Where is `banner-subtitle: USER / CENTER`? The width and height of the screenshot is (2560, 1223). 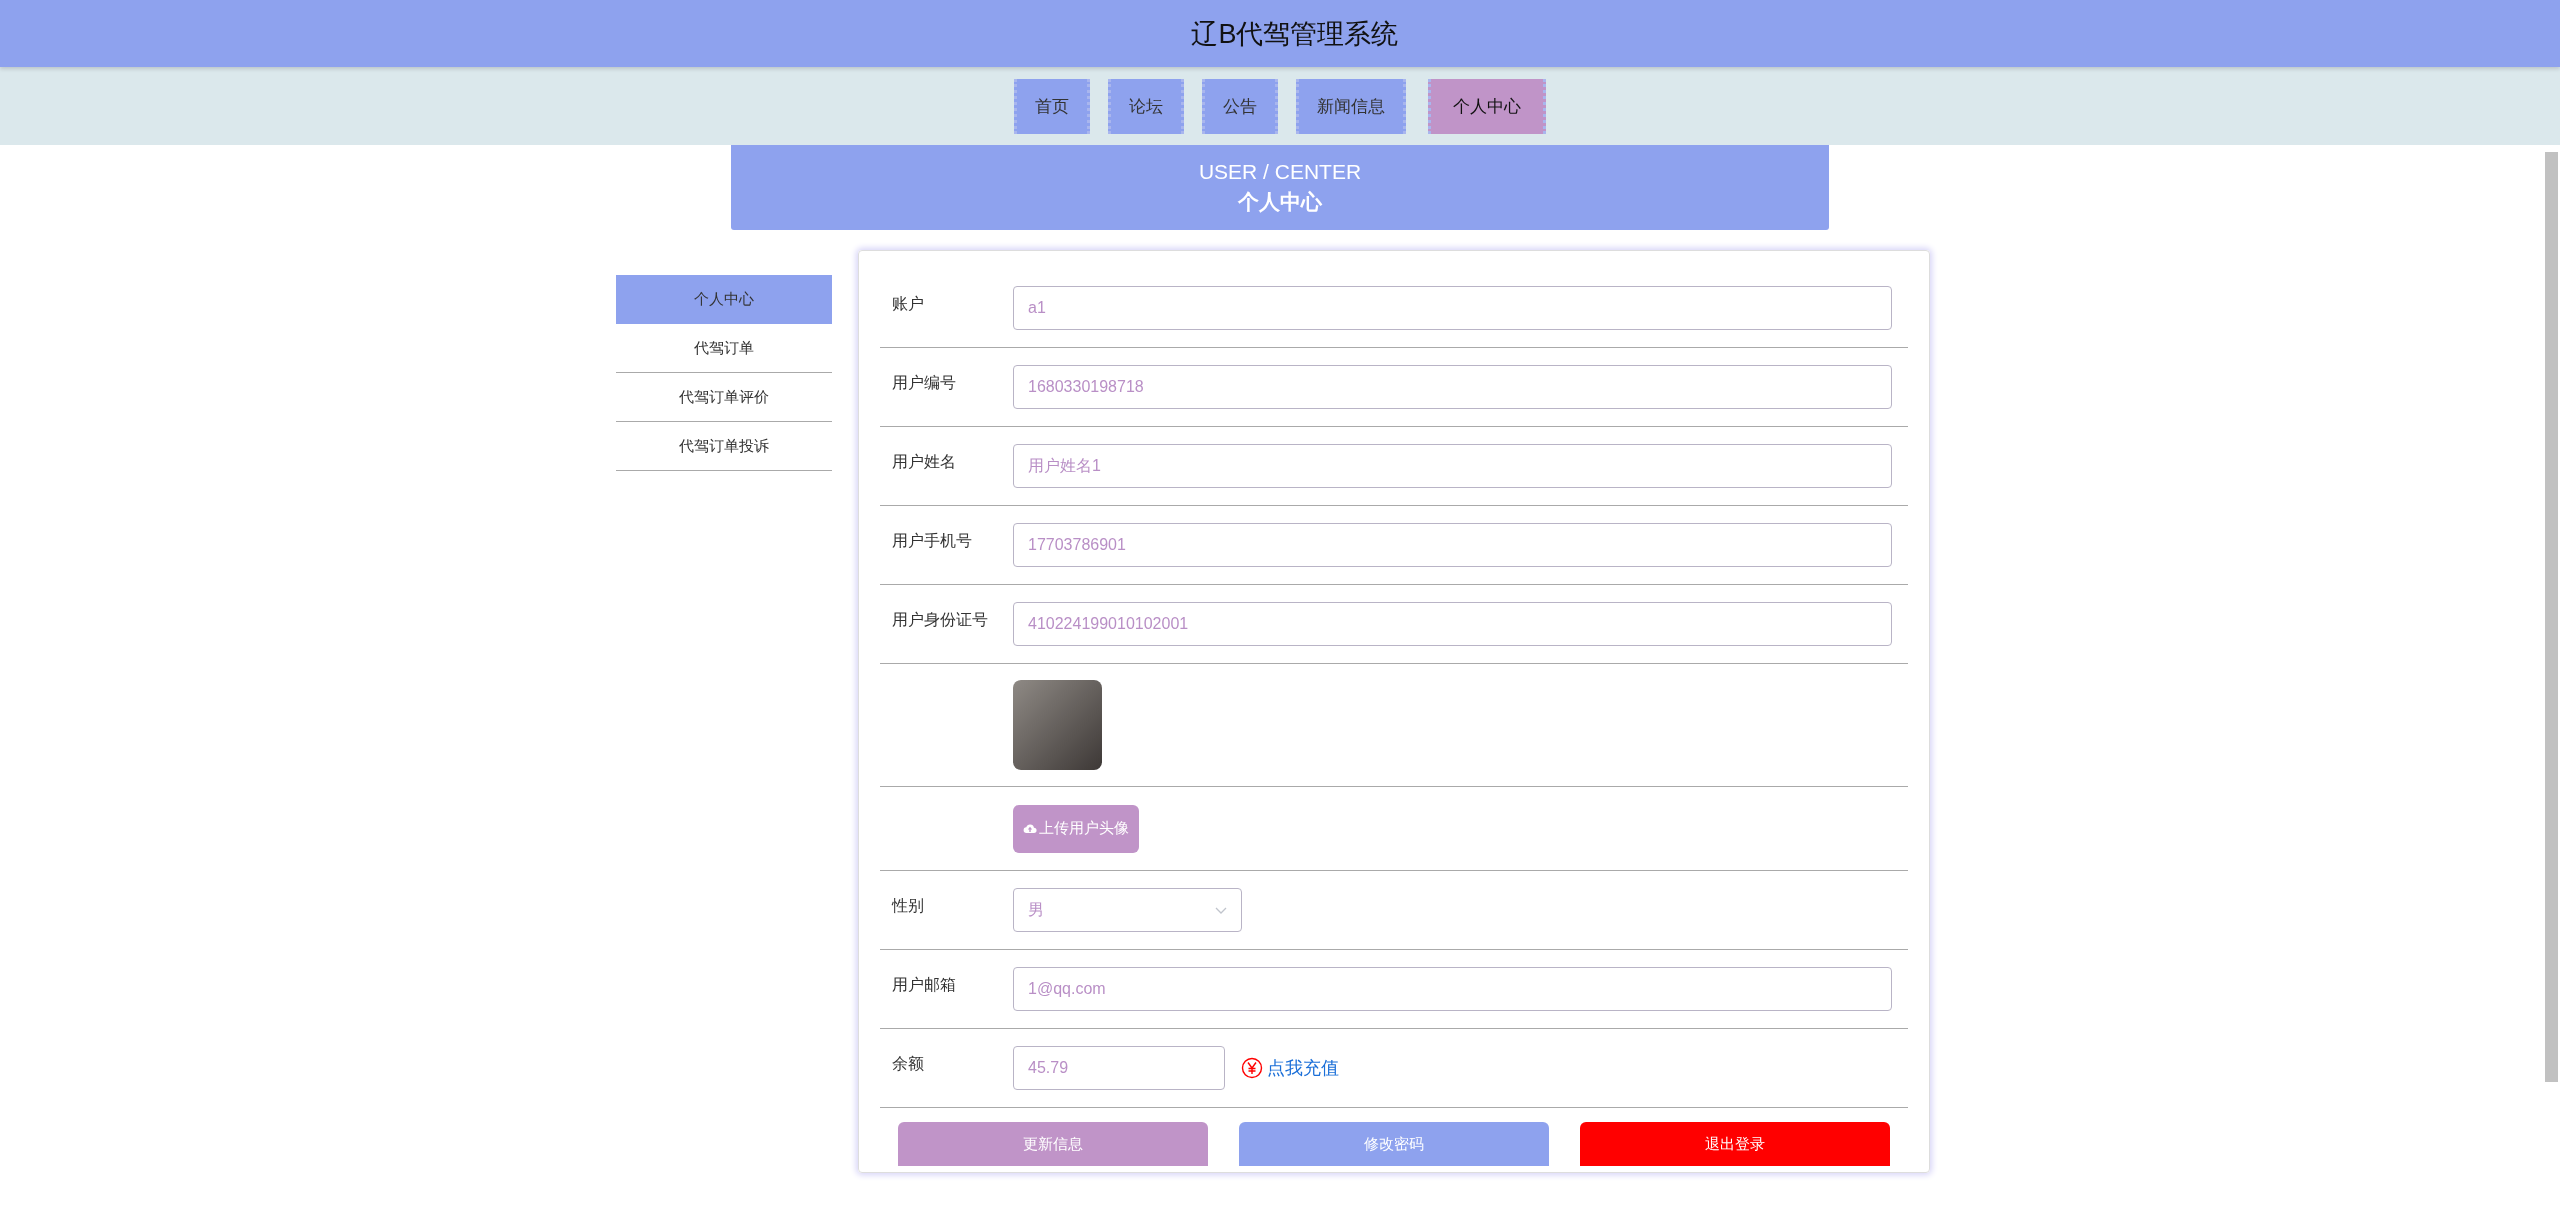 banner-subtitle: USER / CENTER is located at coordinates (1280, 171).